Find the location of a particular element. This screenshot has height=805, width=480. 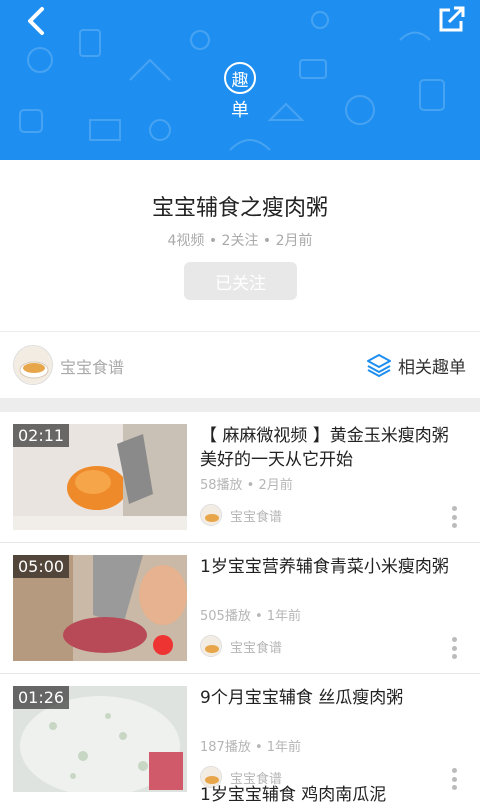

follow-button: 已关注 is located at coordinates (240, 281).